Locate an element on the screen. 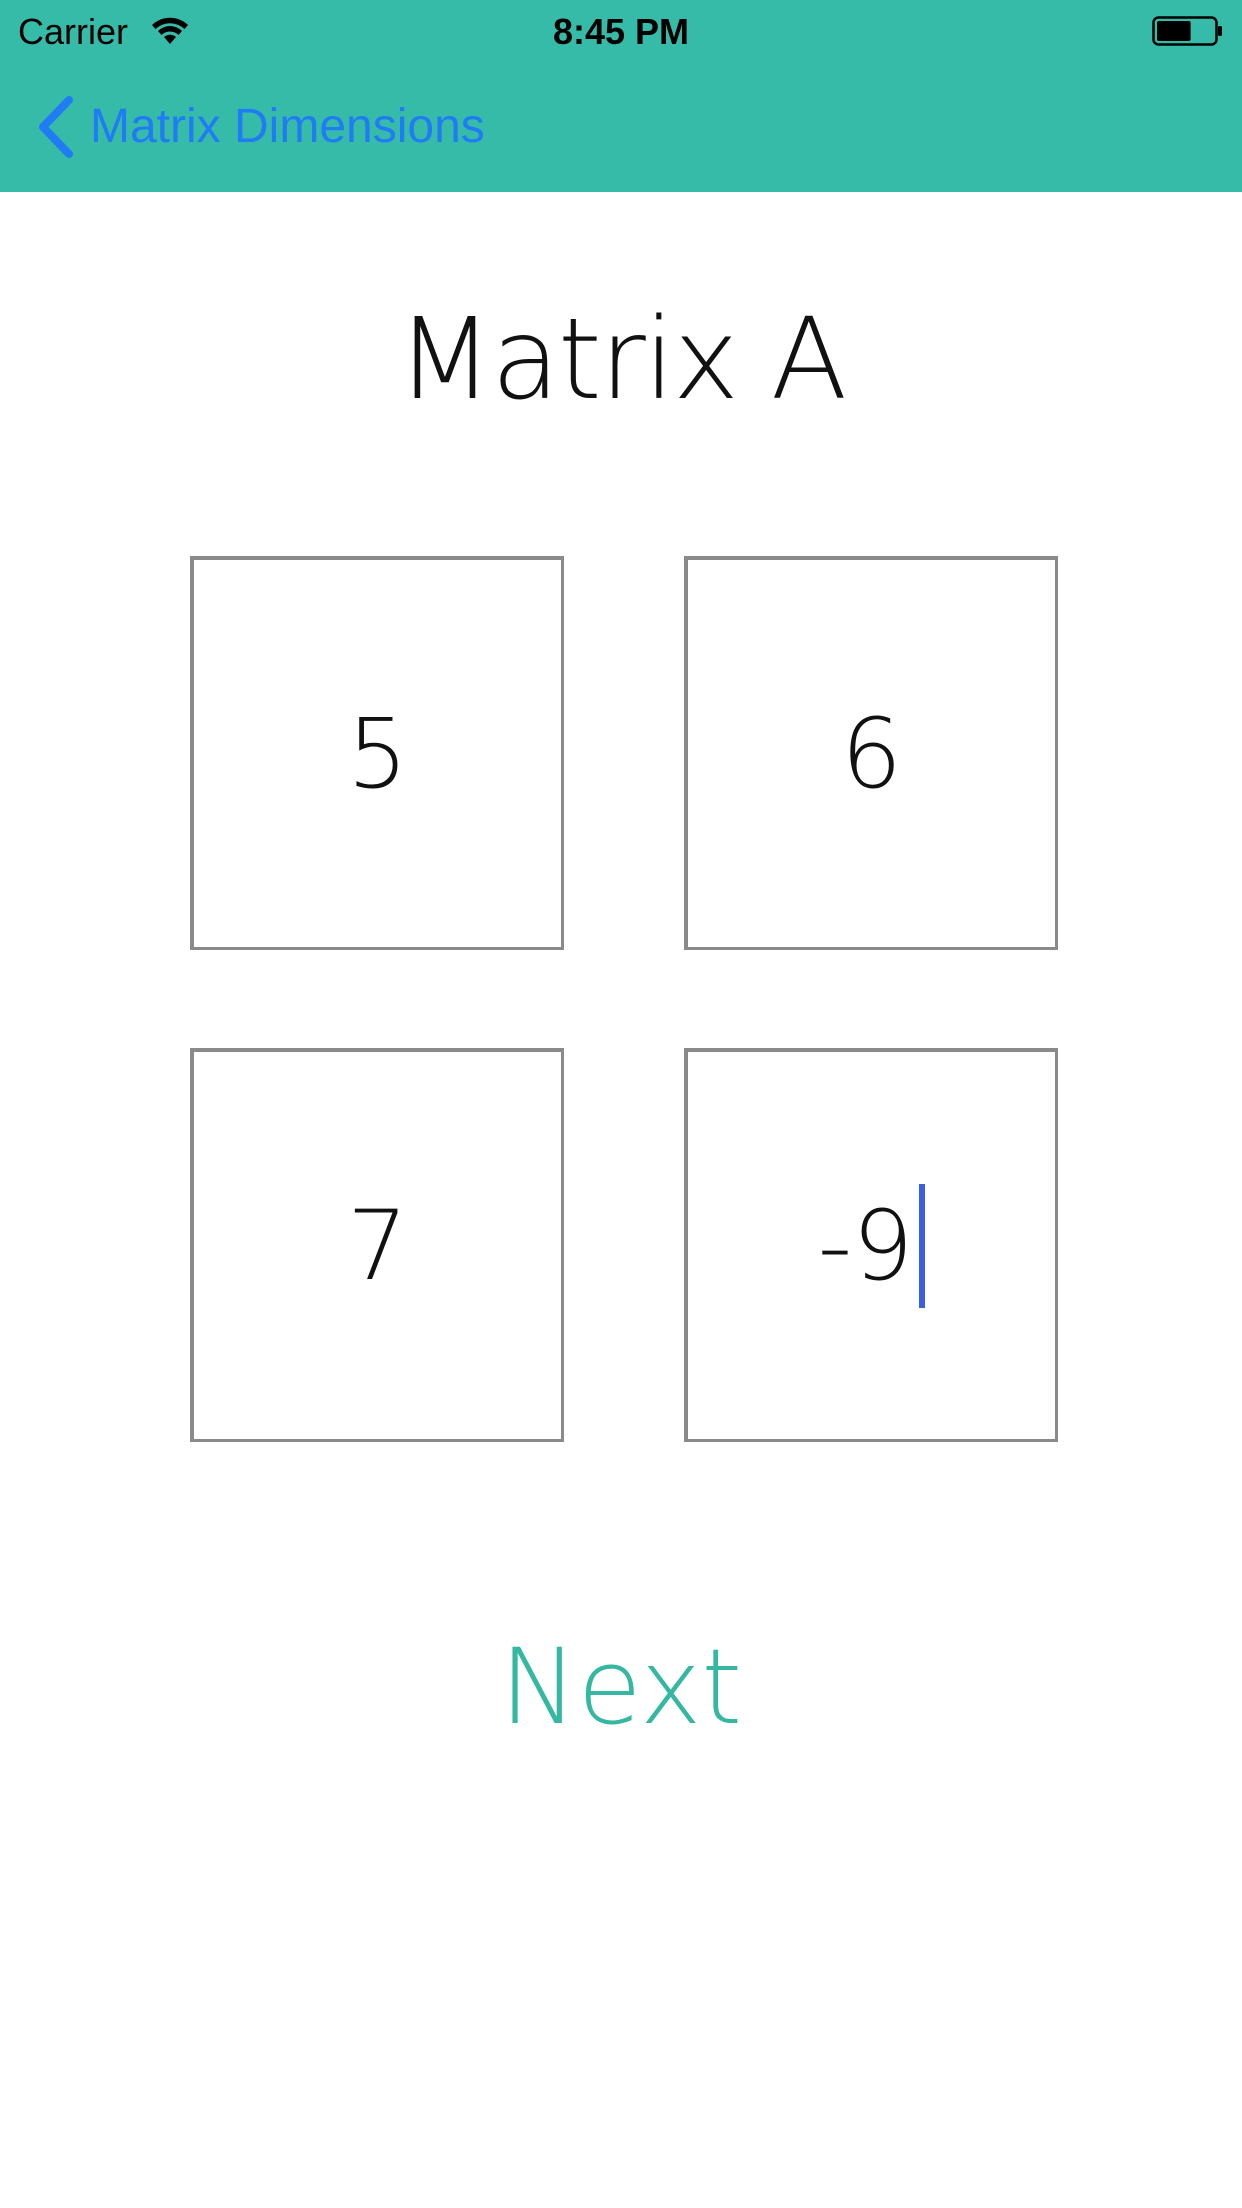  matrix-cell-r2c2: -9 is located at coordinates (871, 1245).